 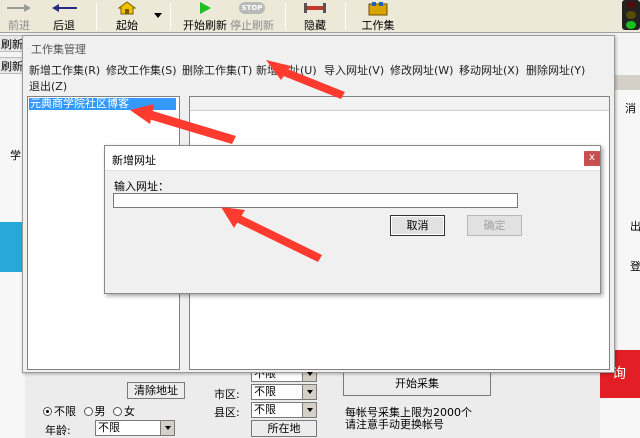 I want to click on list-header, so click(x=399, y=104).